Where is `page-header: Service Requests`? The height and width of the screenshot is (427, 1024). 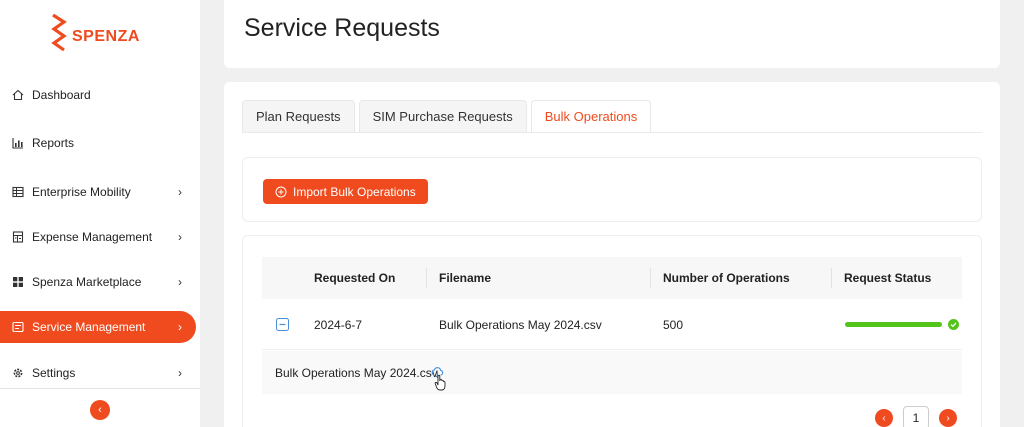 page-header: Service Requests is located at coordinates (612, 34).